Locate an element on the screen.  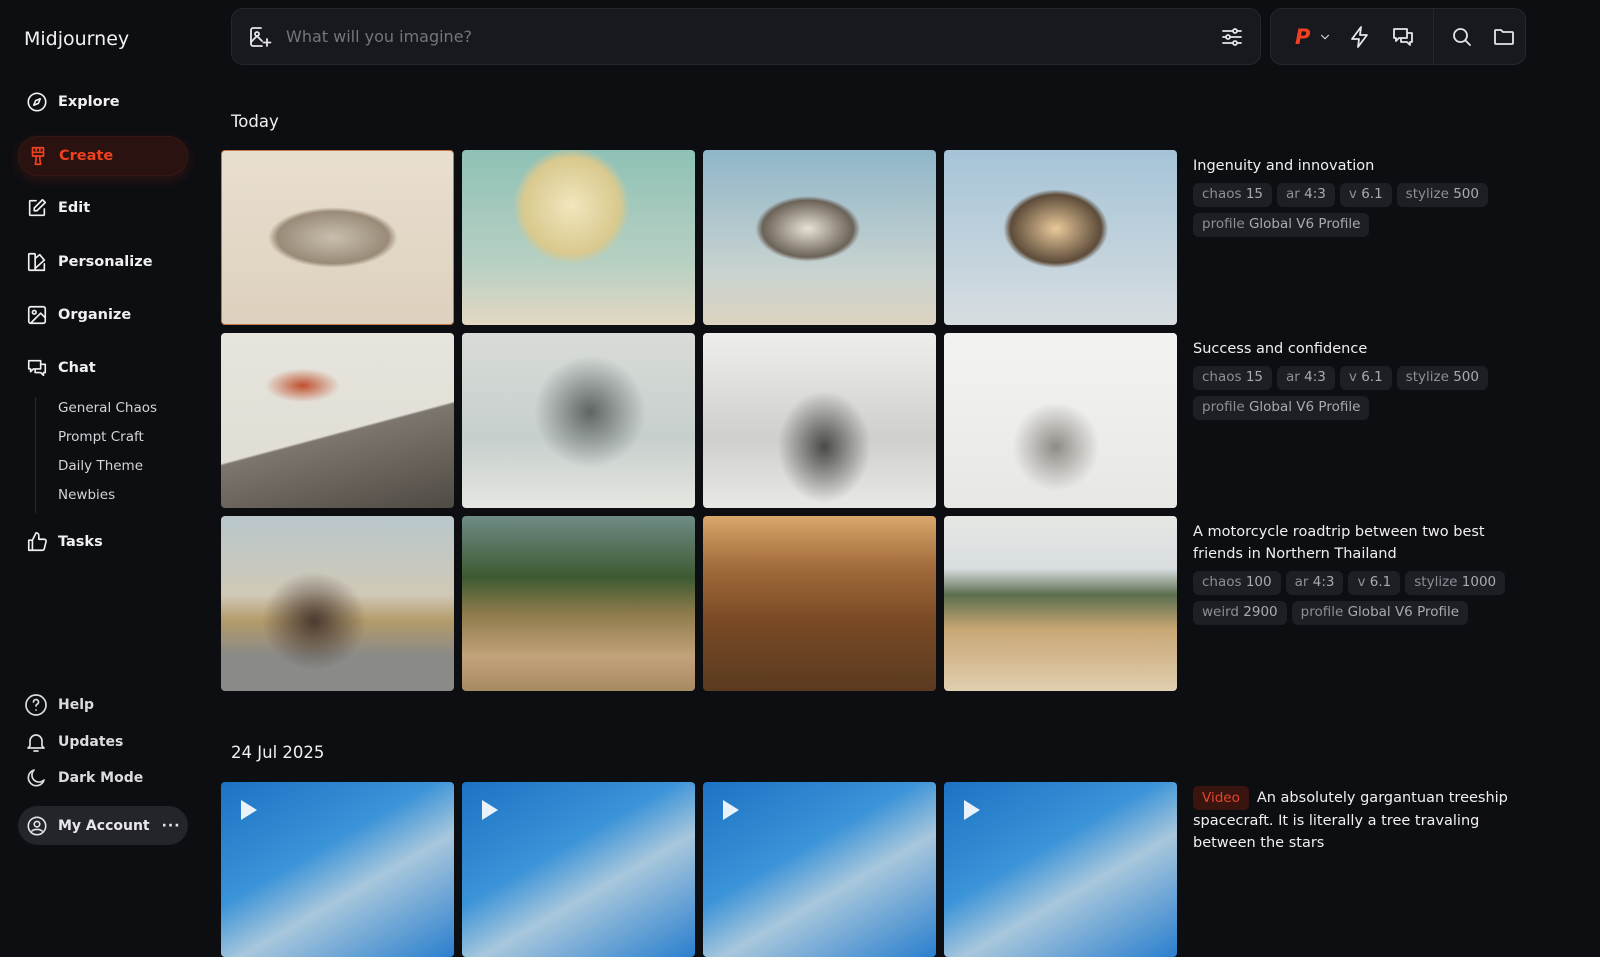
bell-icon is located at coordinates (36, 743).